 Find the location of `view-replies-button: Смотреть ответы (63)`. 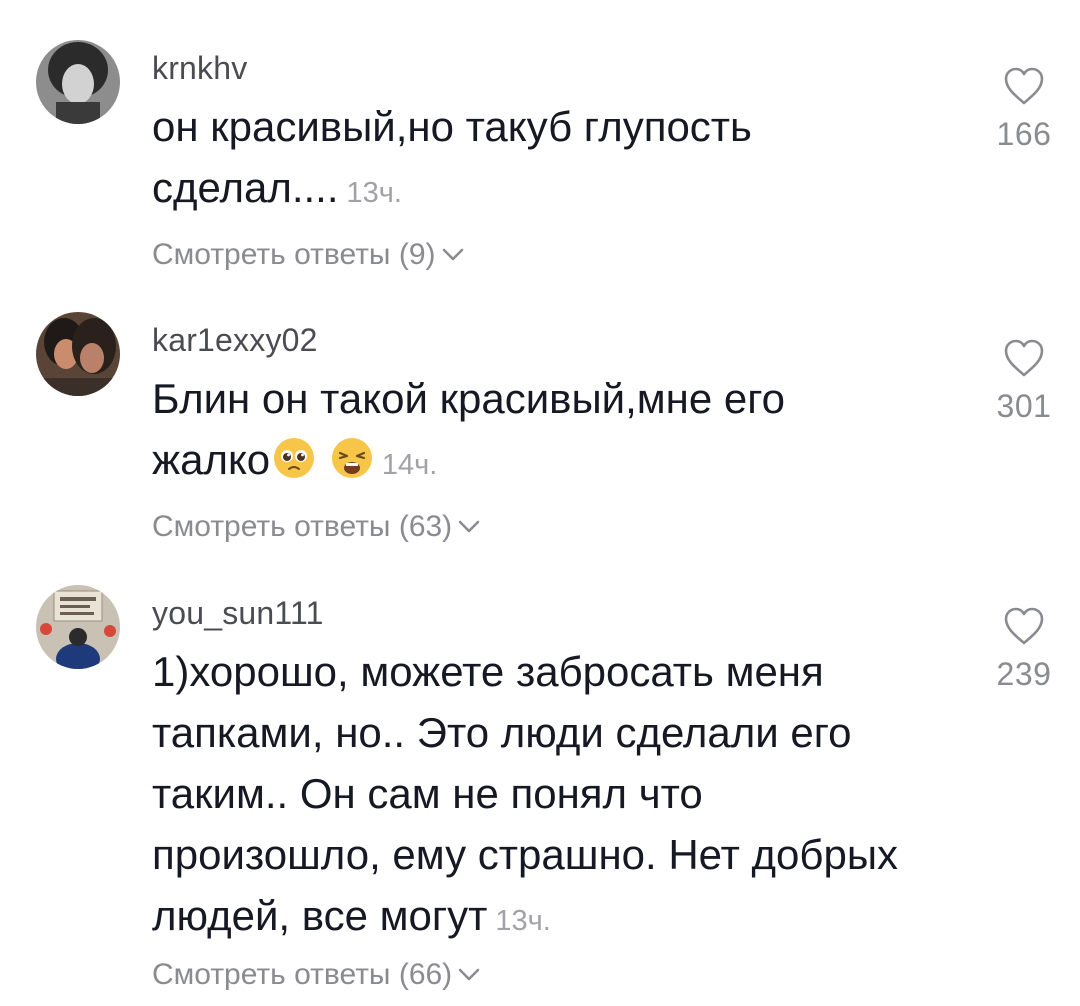

view-replies-button: Смотреть ответы (63) is located at coordinates (316, 527).